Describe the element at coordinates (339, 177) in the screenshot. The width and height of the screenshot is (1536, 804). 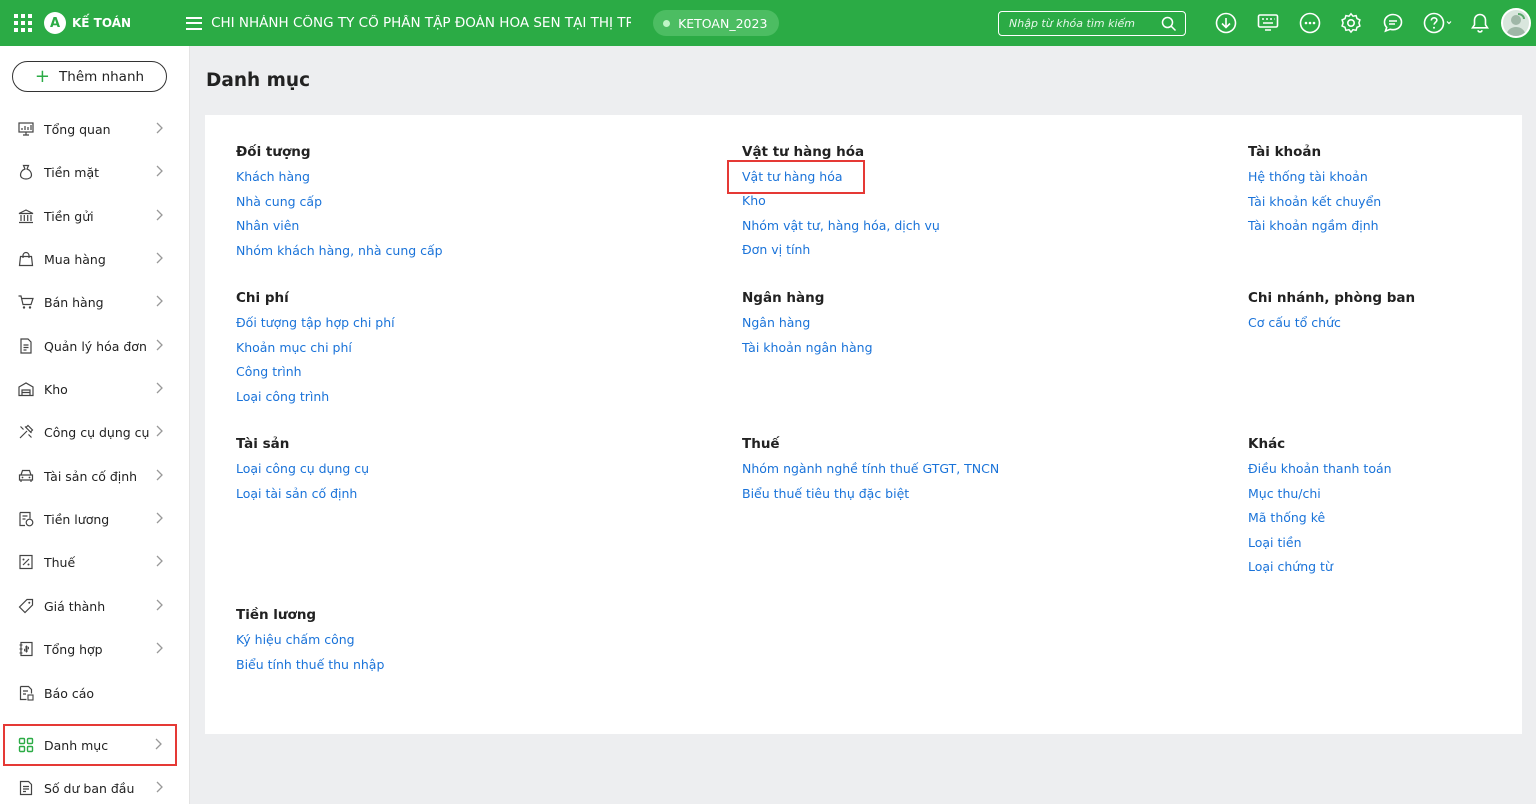
I see `link-khach-hang: Khách hàng` at that location.